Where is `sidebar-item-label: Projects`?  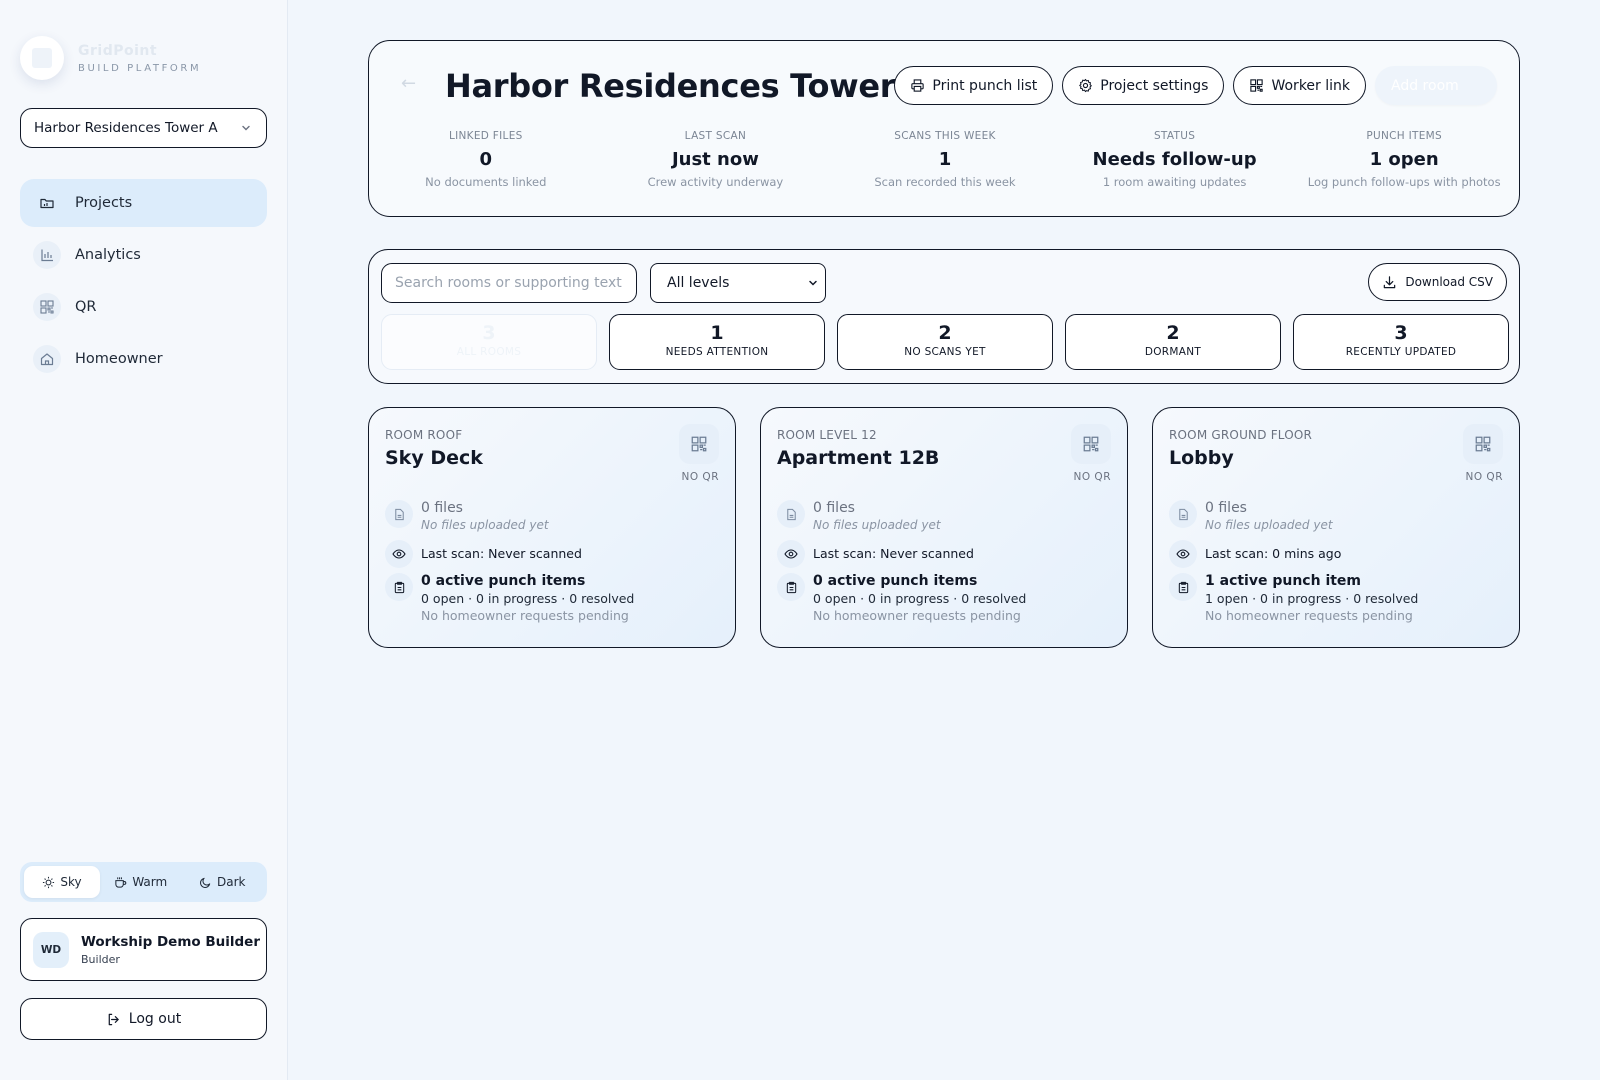
sidebar-item-label: Projects is located at coordinates (104, 203).